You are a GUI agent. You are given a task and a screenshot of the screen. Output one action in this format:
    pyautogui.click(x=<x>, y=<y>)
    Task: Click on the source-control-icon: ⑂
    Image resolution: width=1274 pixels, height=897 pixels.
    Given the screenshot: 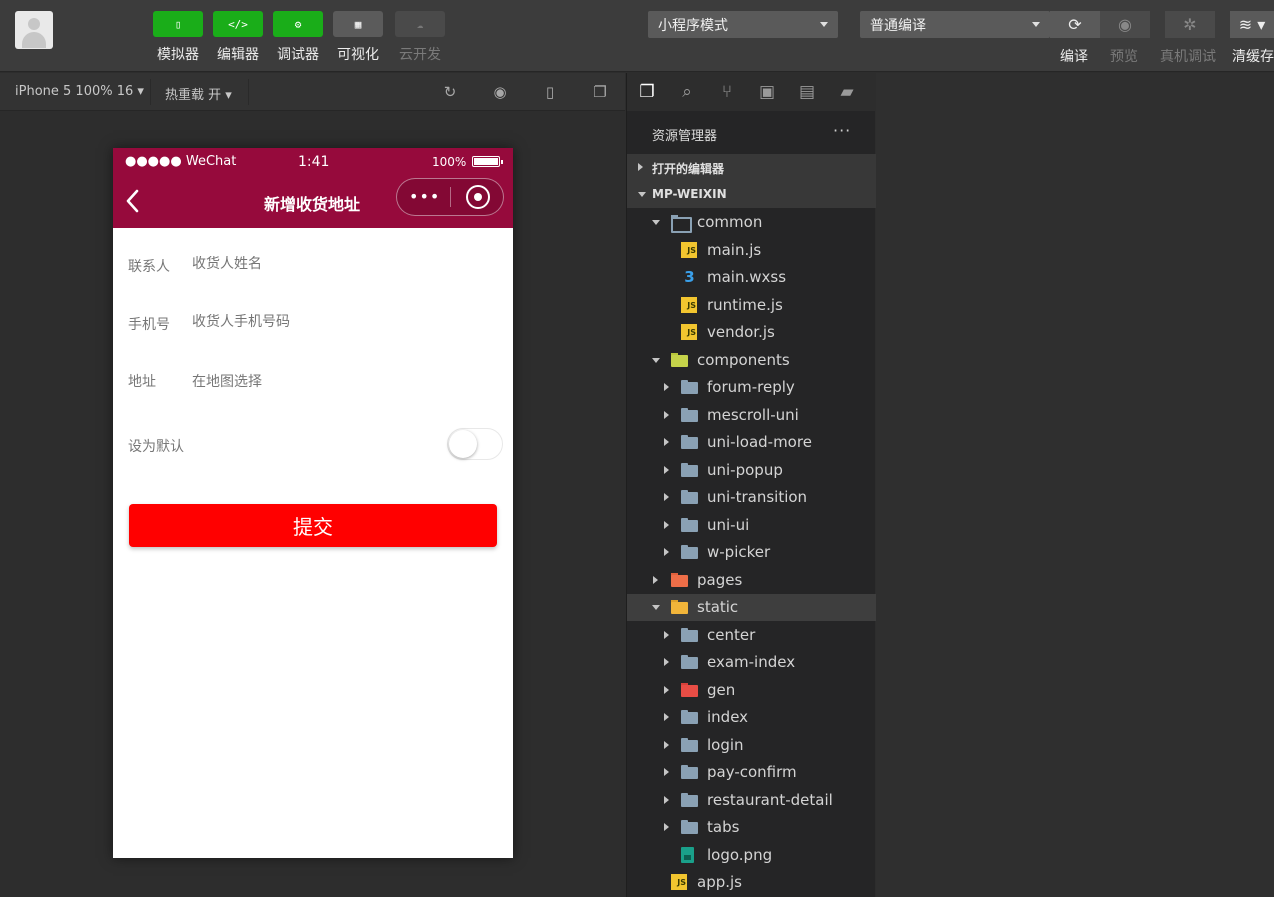 What is the action you would take?
    pyautogui.click(x=727, y=92)
    